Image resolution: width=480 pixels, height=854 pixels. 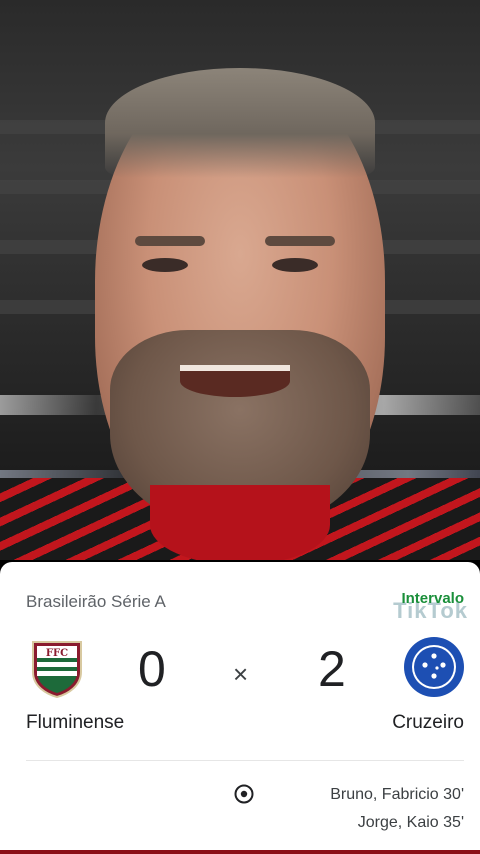 What do you see at coordinates (235, 381) in the screenshot?
I see `person-mouth` at bounding box center [235, 381].